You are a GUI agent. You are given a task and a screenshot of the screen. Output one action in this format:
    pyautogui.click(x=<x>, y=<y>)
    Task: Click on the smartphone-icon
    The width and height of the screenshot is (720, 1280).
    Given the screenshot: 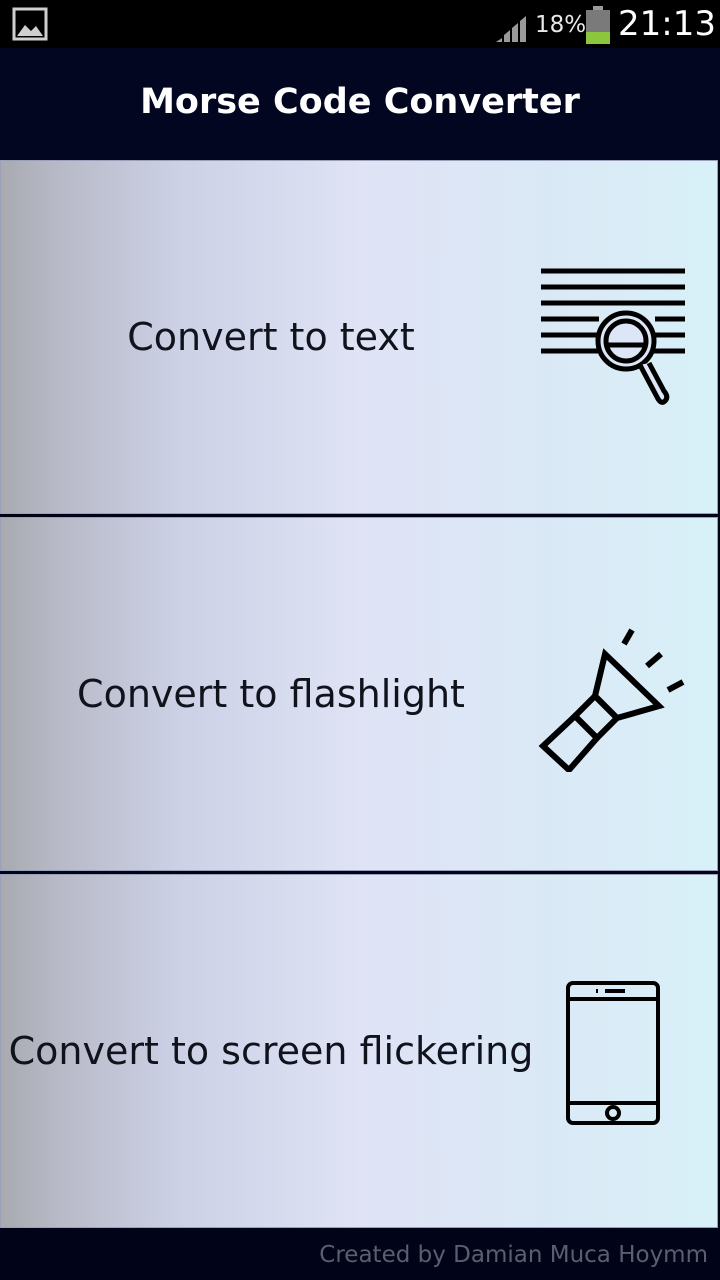 What is the action you would take?
    pyautogui.click(x=613, y=1053)
    